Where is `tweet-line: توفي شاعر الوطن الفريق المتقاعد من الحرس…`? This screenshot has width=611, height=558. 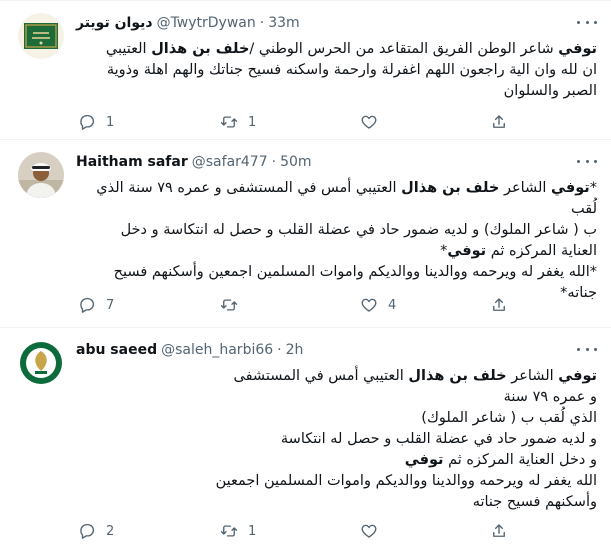
tweet-line: توفي شاعر الوطن الفريق المتقاعد من الحرس… is located at coordinates (336, 49).